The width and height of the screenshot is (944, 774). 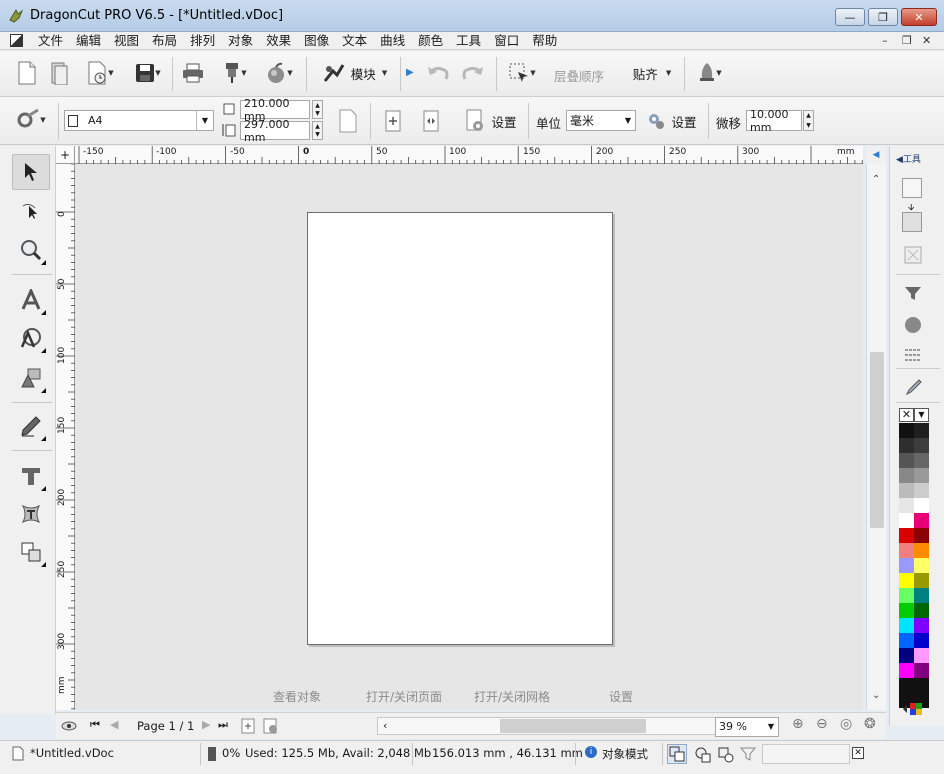 What do you see at coordinates (546, 41) in the screenshot?
I see `menu-help: 帮助` at bounding box center [546, 41].